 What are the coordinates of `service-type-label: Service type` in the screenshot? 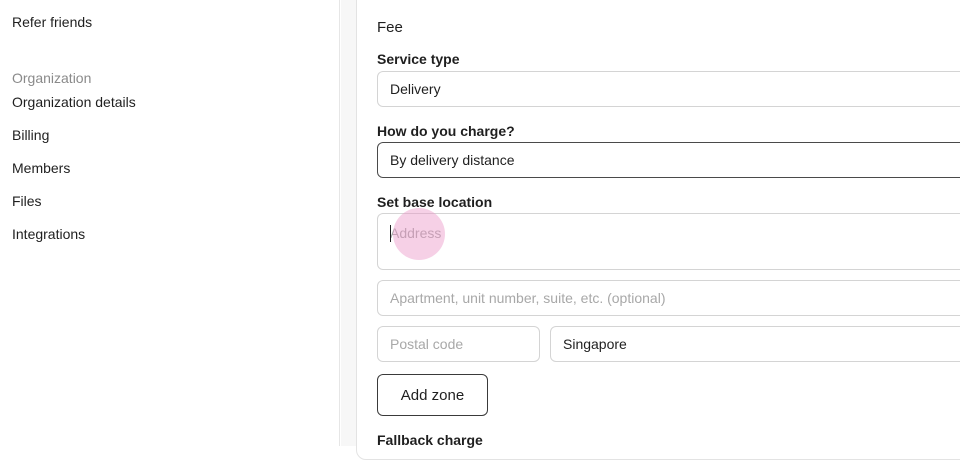 It's located at (418, 59).